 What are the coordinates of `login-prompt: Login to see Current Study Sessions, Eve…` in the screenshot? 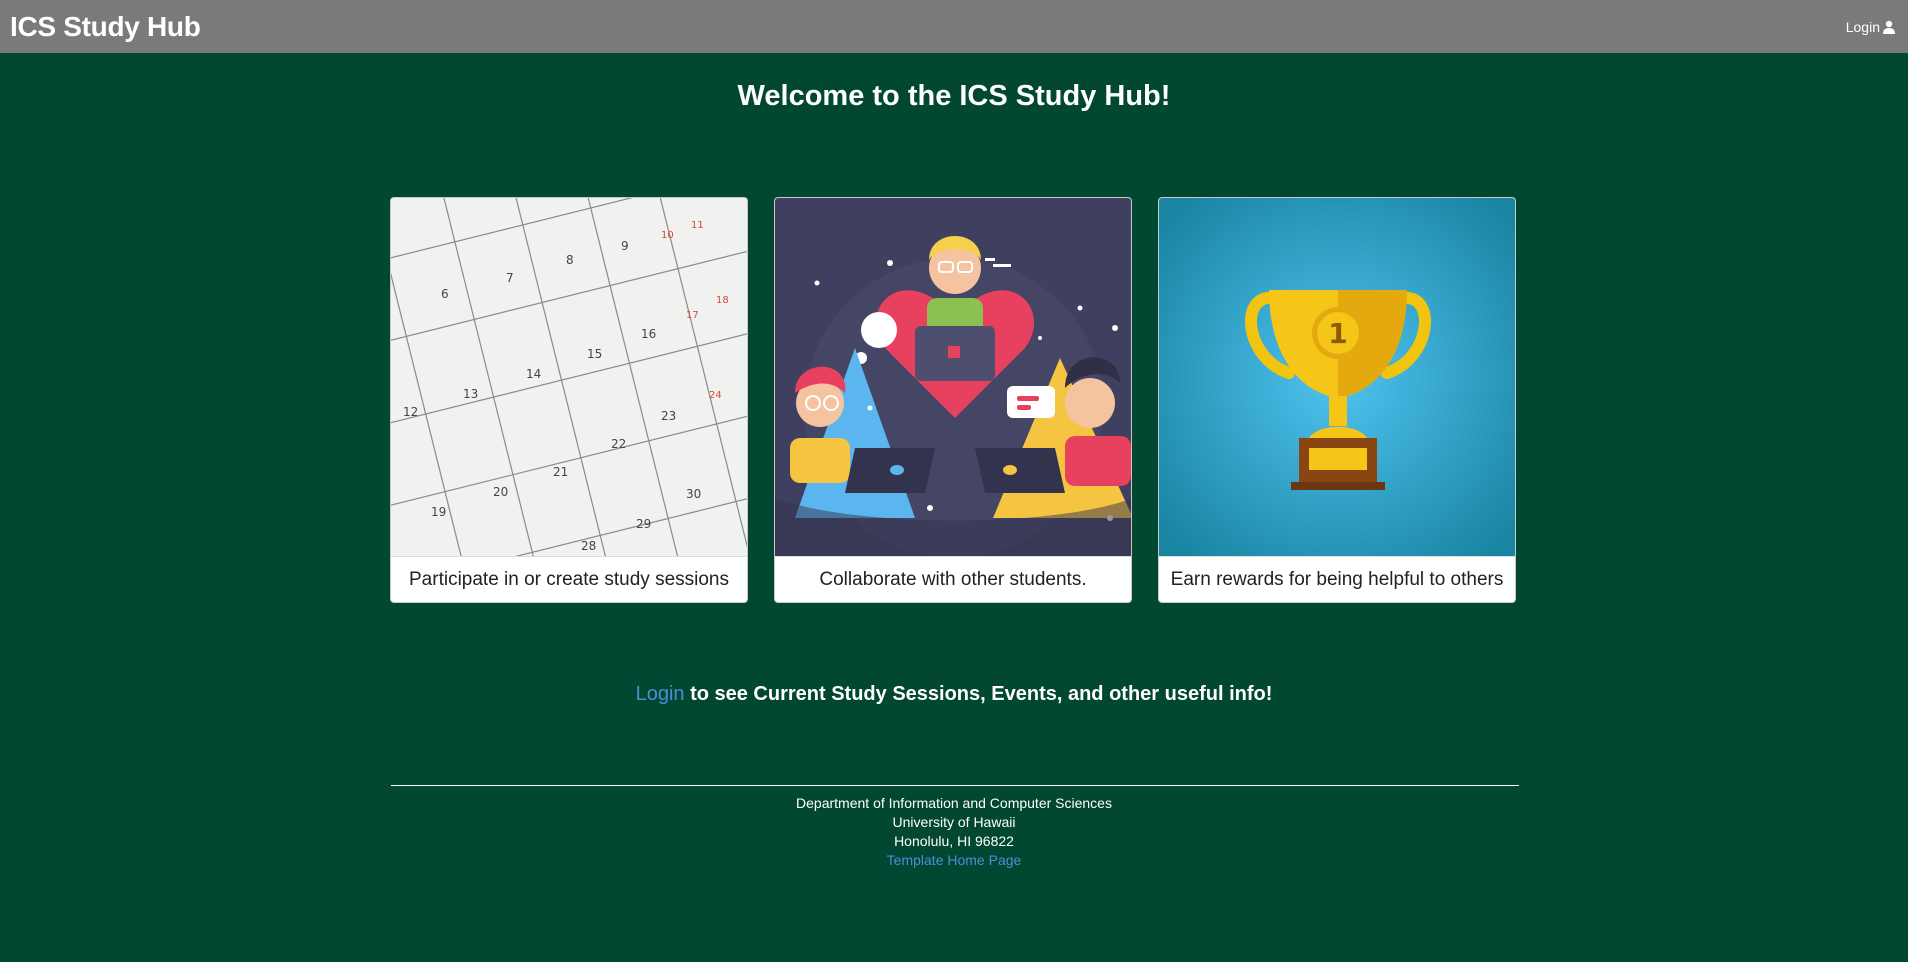 It's located at (954, 694).